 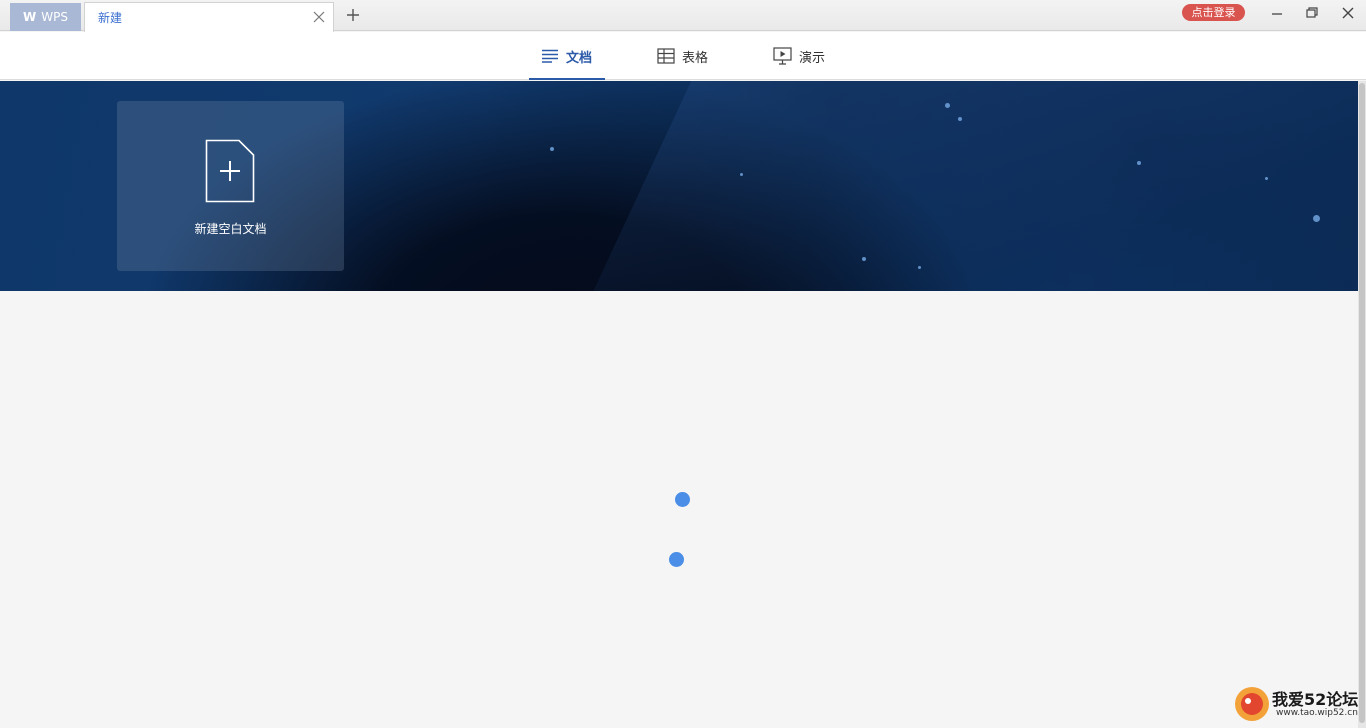 What do you see at coordinates (1315, 699) in the screenshot?
I see `watermark-title: 我爱52论坛` at bounding box center [1315, 699].